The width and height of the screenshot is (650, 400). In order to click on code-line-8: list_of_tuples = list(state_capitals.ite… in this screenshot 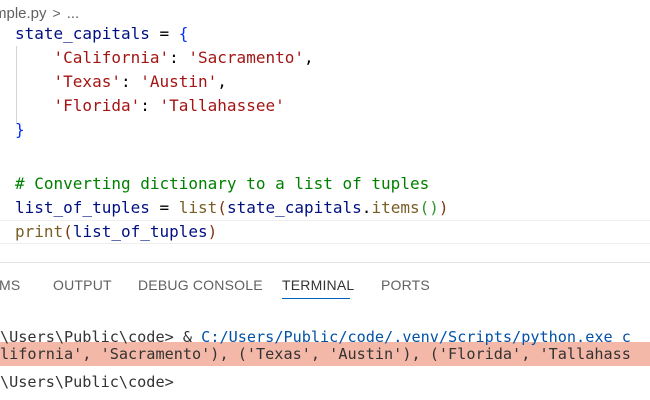, I will do `click(232, 208)`.